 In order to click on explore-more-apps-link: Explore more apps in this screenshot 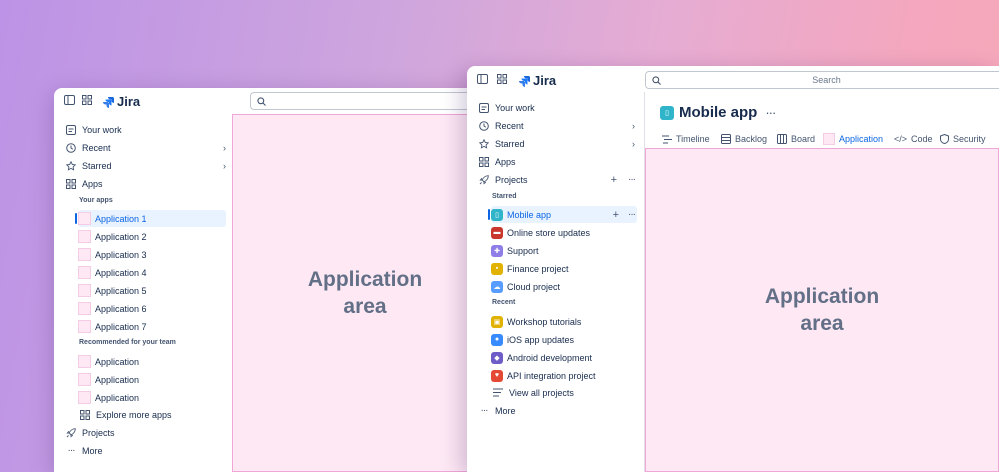, I will do `click(152, 414)`.